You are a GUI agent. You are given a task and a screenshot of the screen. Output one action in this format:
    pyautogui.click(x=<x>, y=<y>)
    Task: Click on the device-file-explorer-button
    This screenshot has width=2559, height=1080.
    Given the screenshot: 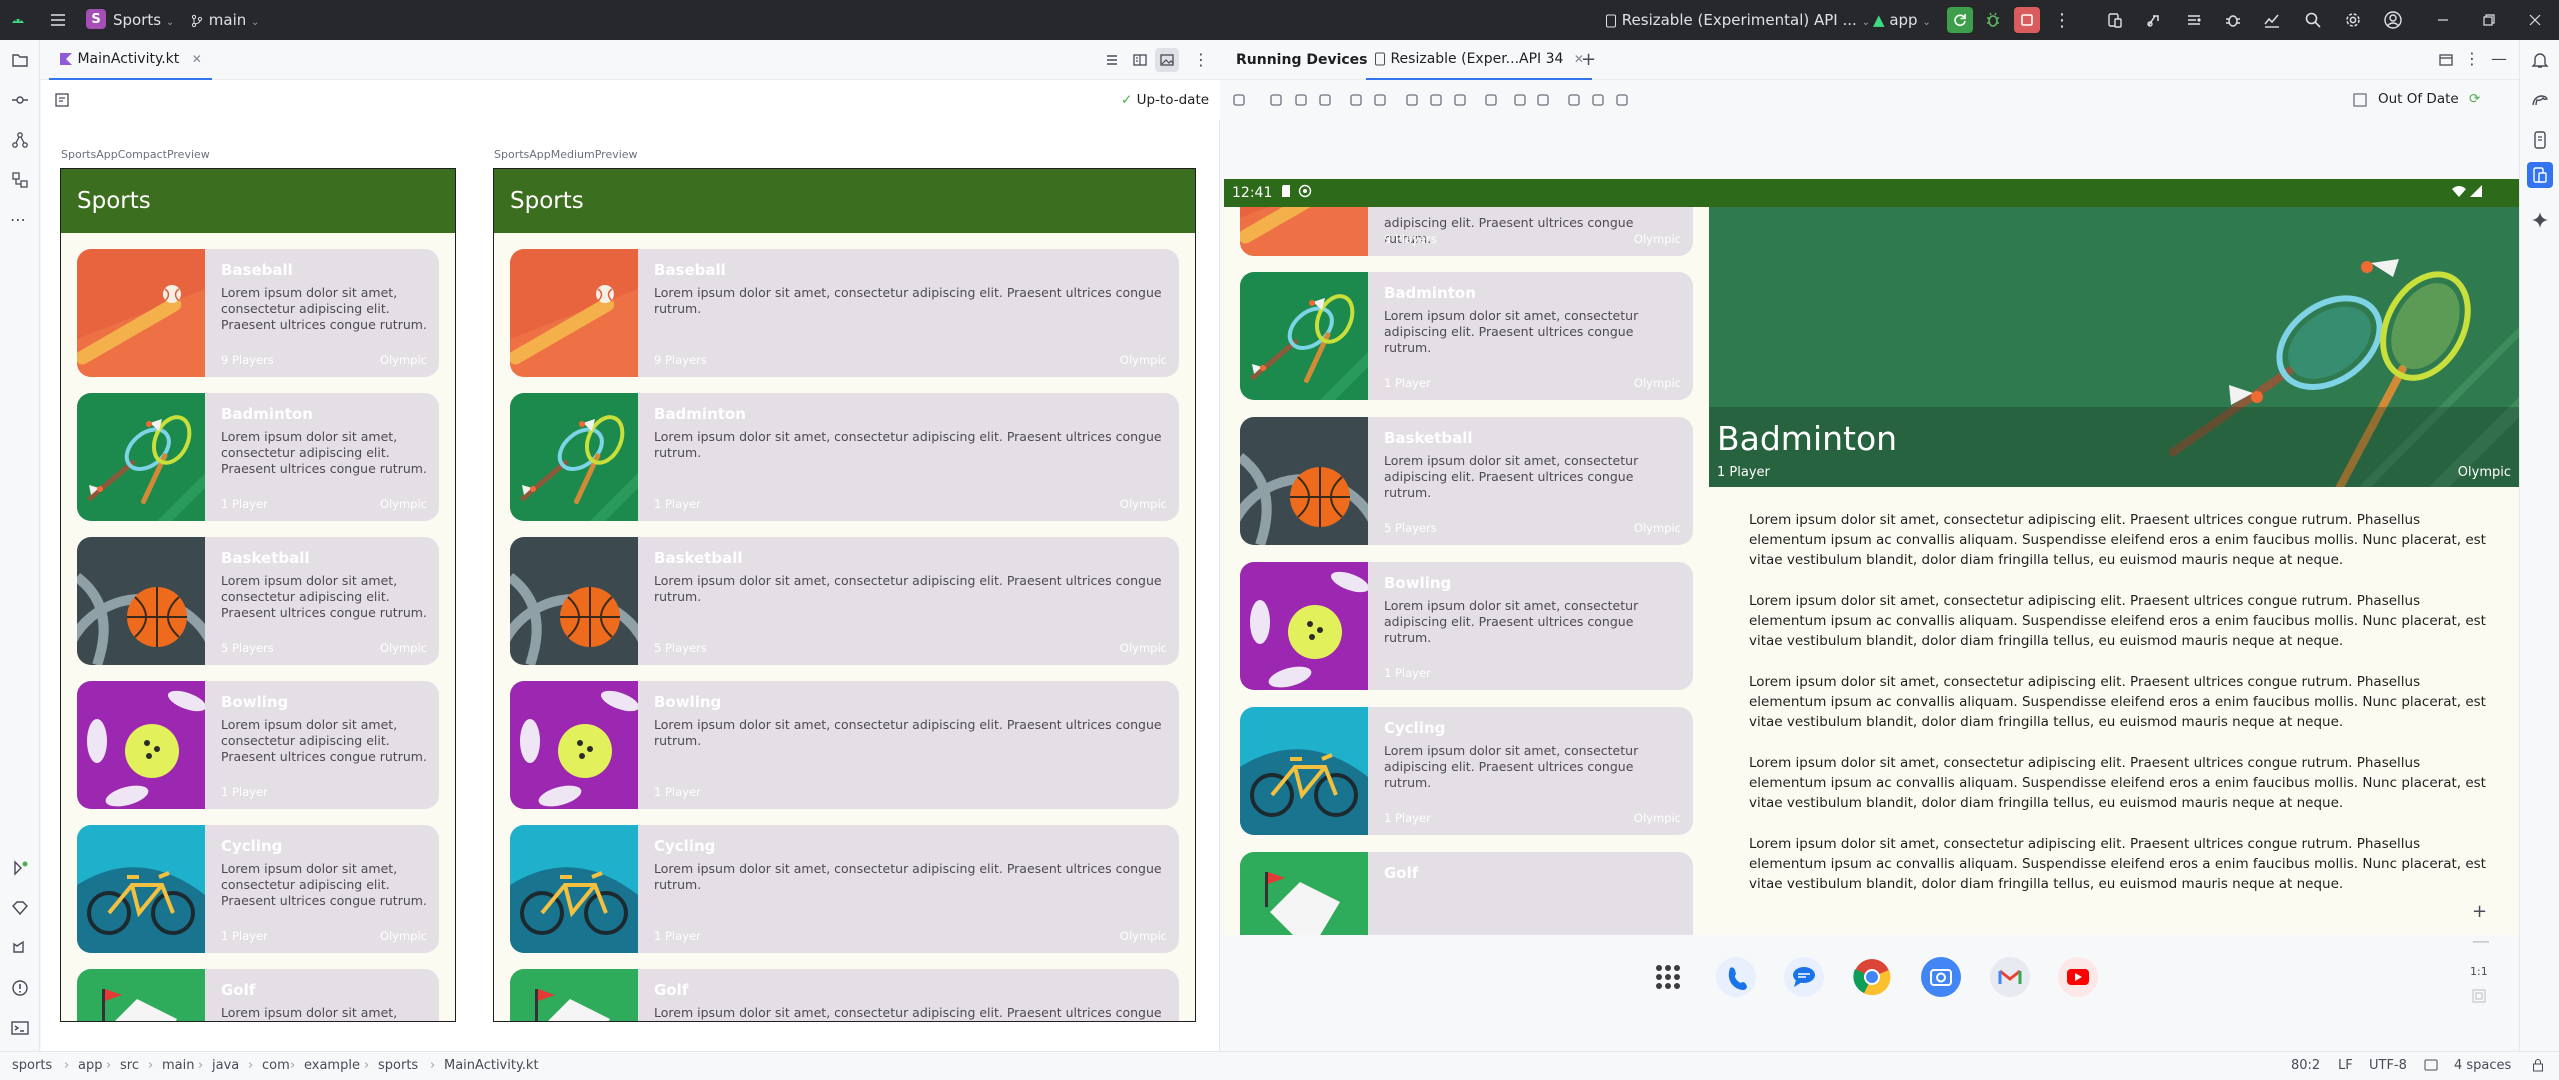 What is the action you would take?
    pyautogui.click(x=2540, y=140)
    